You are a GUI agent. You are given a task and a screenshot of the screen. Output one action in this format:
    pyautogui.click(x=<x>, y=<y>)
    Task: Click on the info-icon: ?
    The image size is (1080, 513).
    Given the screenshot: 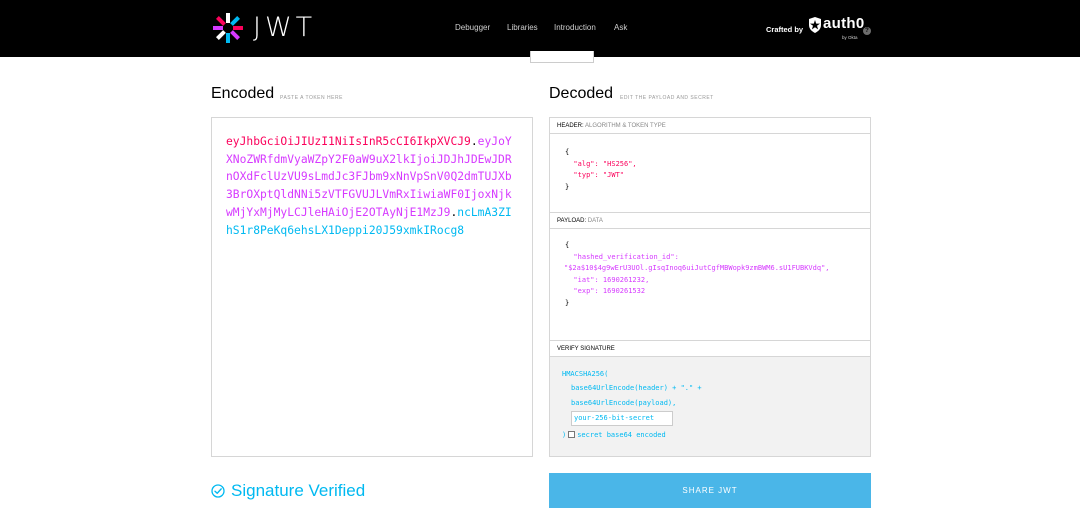 What is the action you would take?
    pyautogui.click(x=867, y=31)
    